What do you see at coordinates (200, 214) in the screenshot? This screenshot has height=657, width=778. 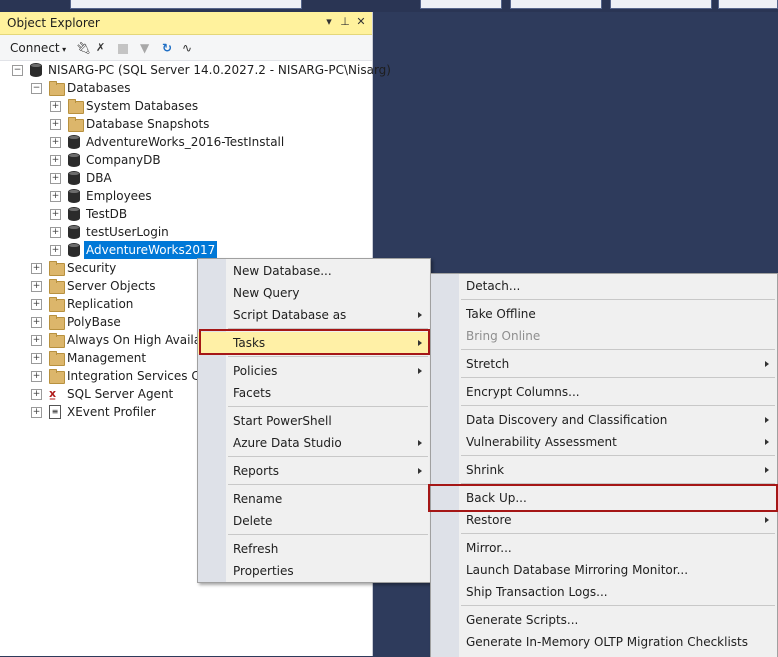 I see `tree-node-database: + TestDB` at bounding box center [200, 214].